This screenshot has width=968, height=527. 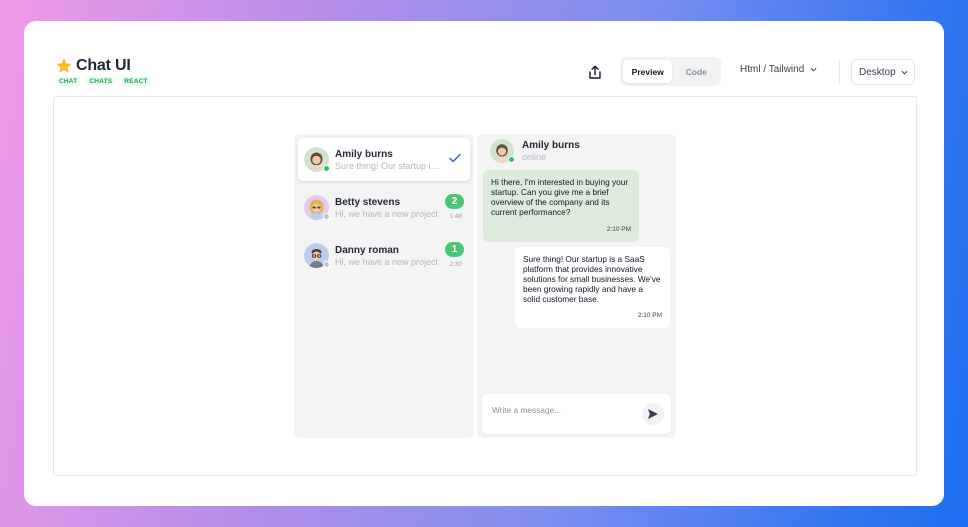 I want to click on chat-name: Amily burns, so click(x=364, y=154).